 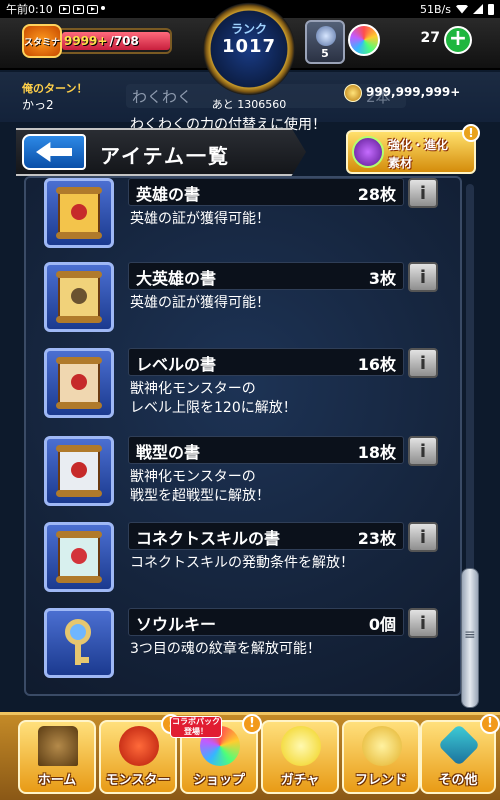 I want to click on nav-monster: モンスター !, so click(x=140, y=754).